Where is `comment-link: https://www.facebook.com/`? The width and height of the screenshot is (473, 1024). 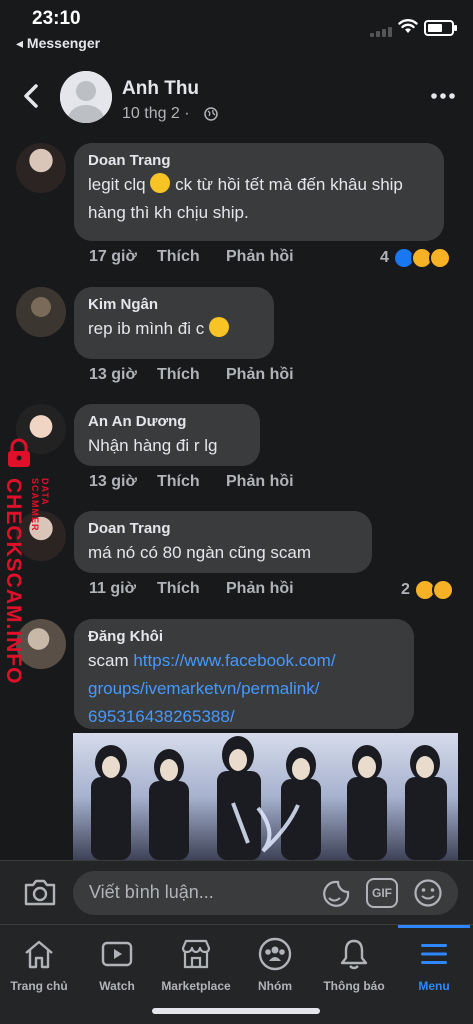
comment-link: https://www.facebook.com/ is located at coordinates (234, 660).